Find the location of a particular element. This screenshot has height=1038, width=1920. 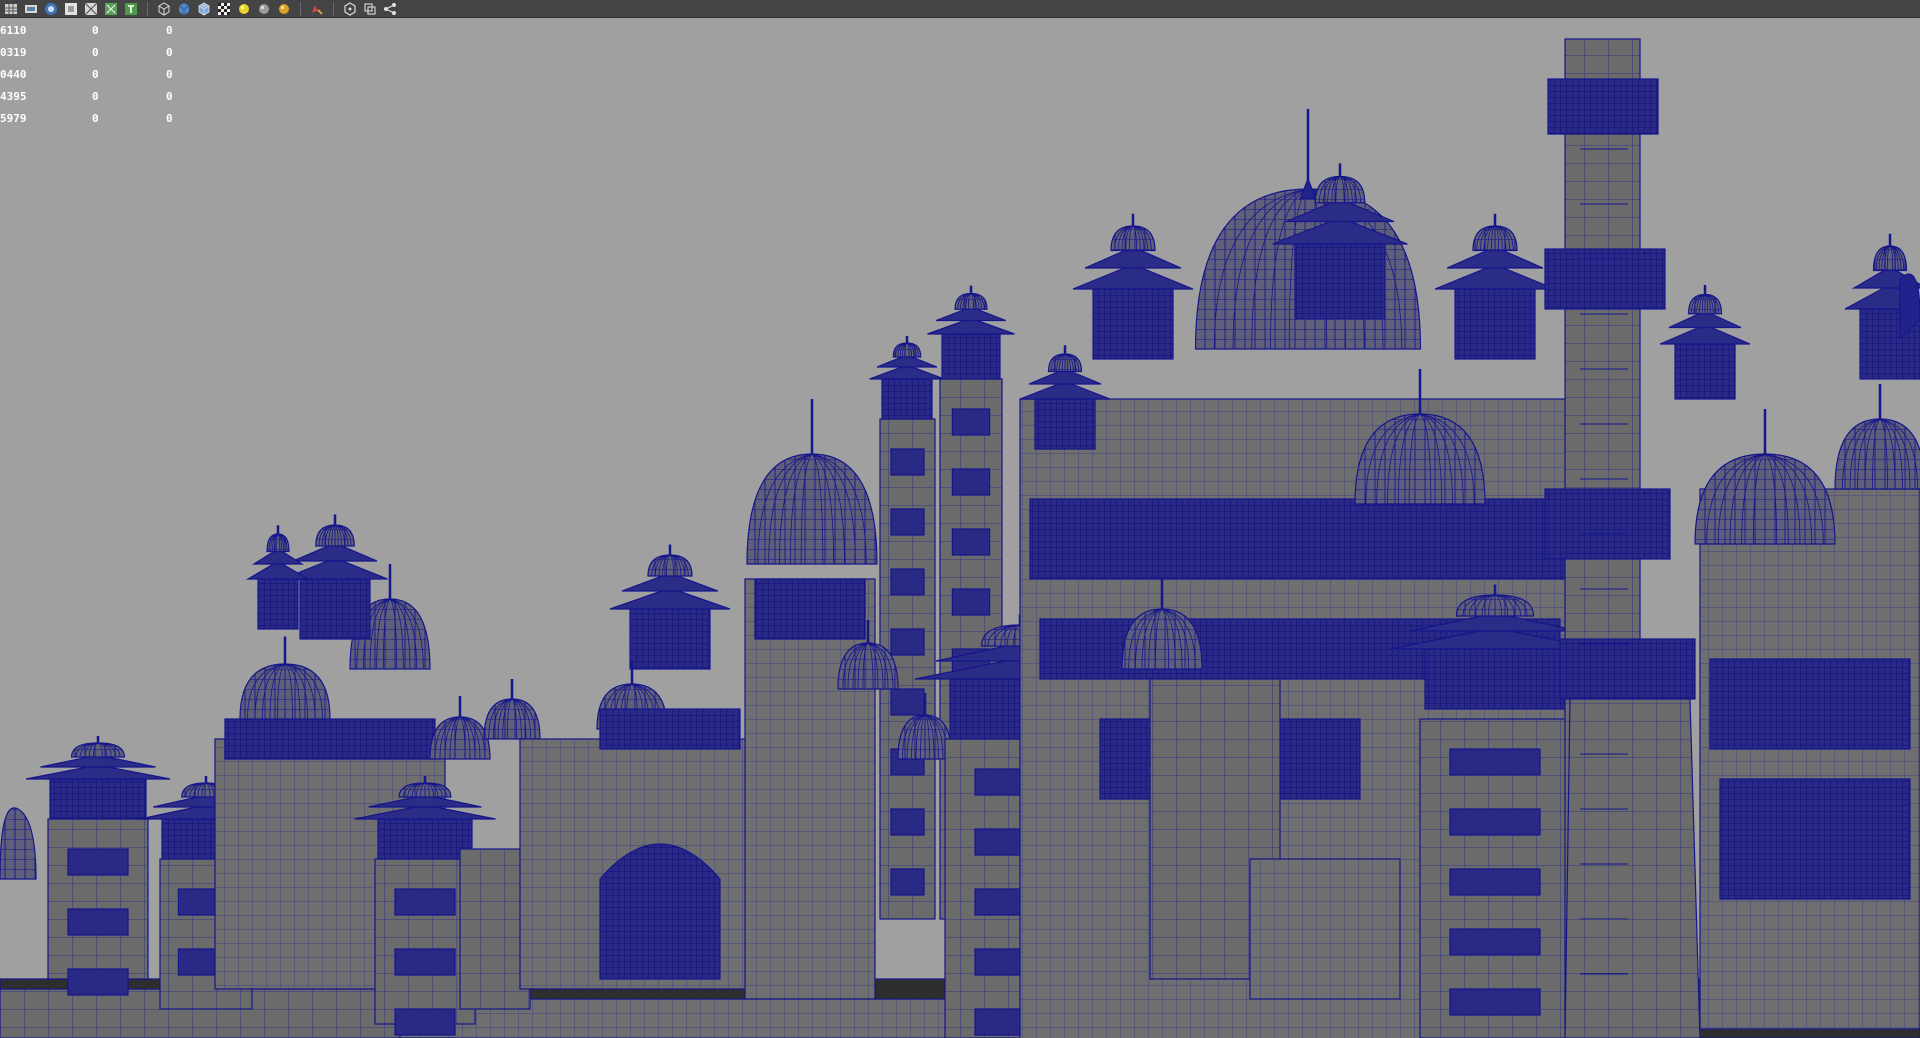

large-dome is located at coordinates (812, 509).